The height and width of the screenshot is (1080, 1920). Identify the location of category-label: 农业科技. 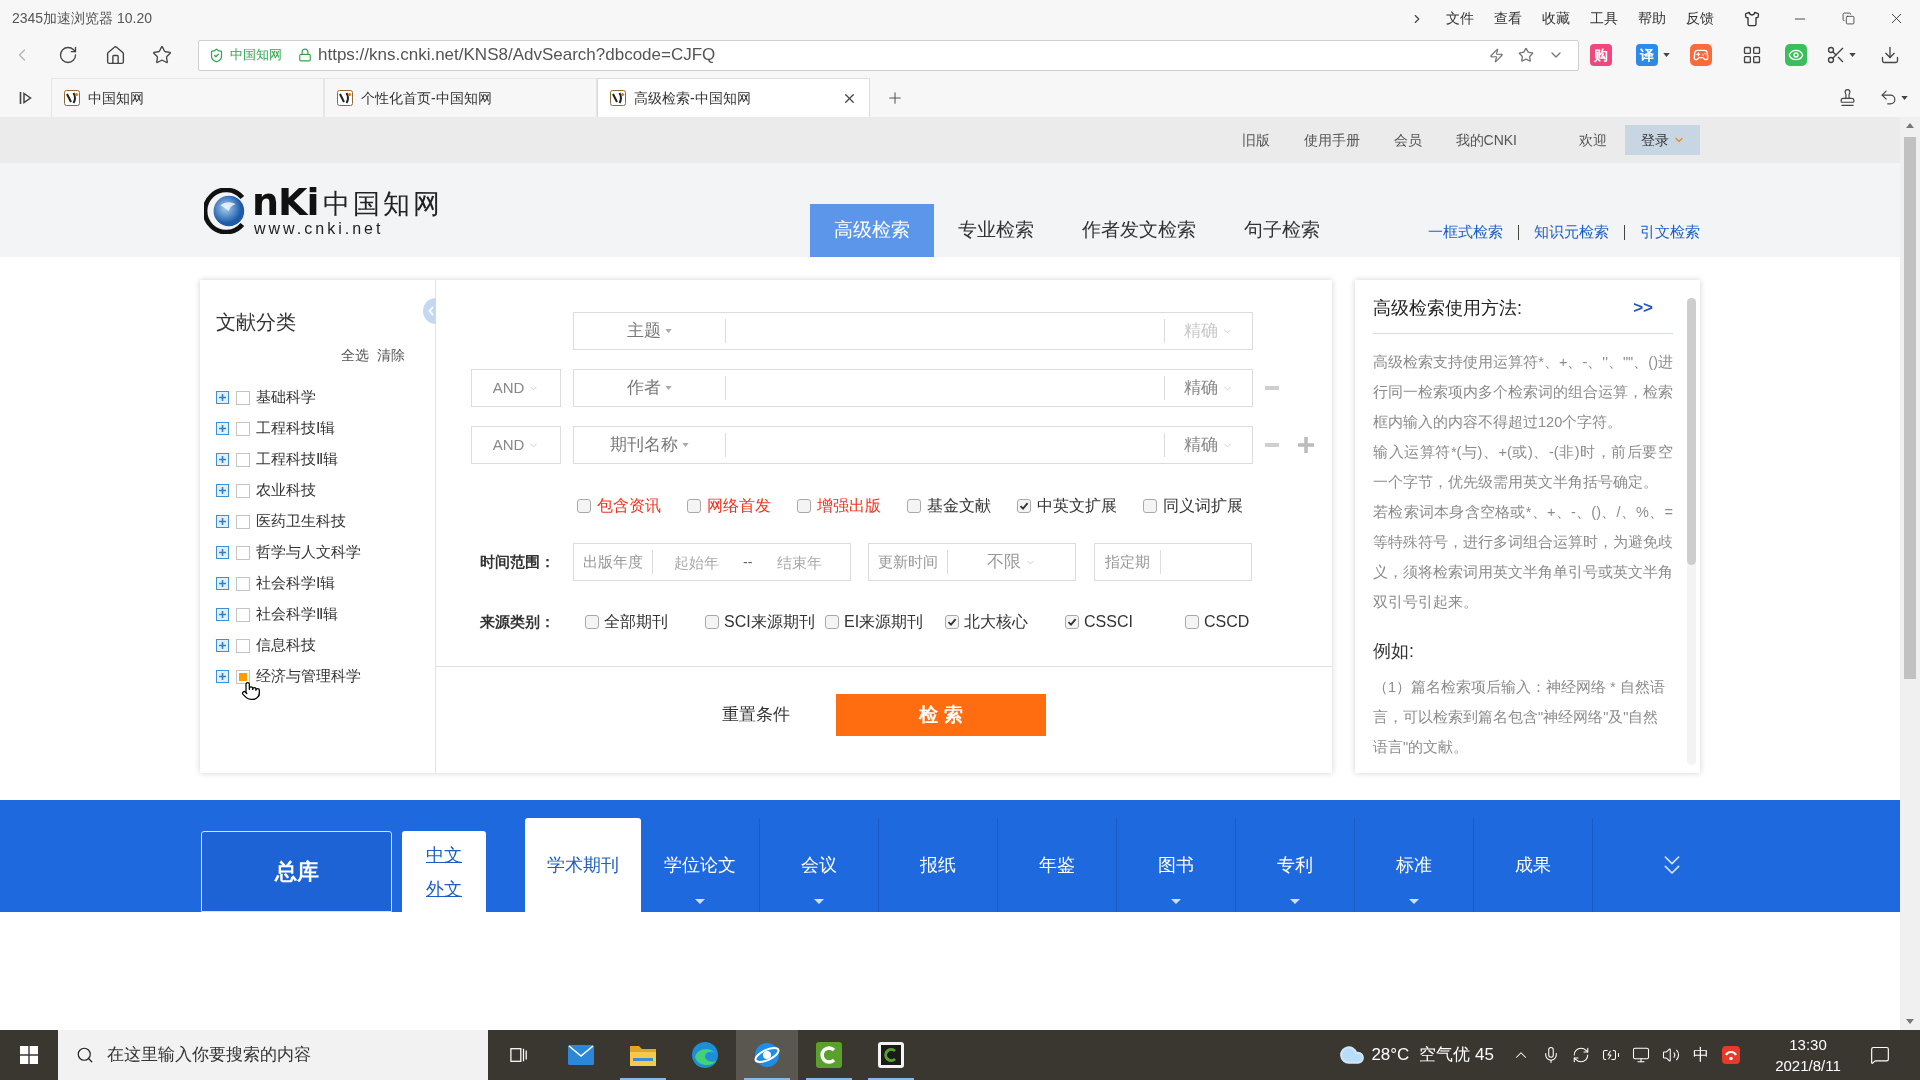
(286, 490).